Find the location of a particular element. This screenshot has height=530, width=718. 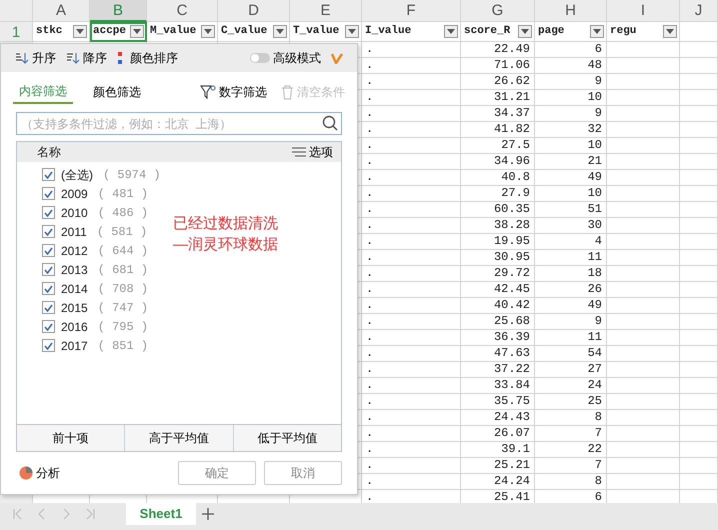

column-header: C is located at coordinates (182, 11).